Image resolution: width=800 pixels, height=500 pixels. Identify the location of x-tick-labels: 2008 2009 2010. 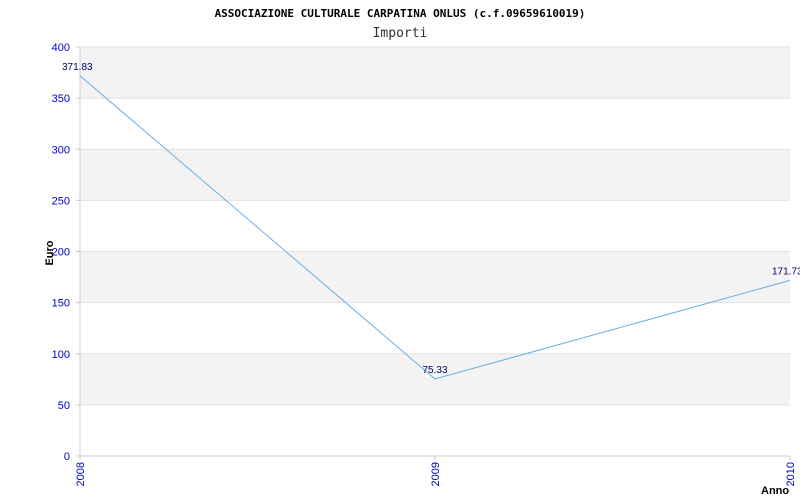
(436, 471).